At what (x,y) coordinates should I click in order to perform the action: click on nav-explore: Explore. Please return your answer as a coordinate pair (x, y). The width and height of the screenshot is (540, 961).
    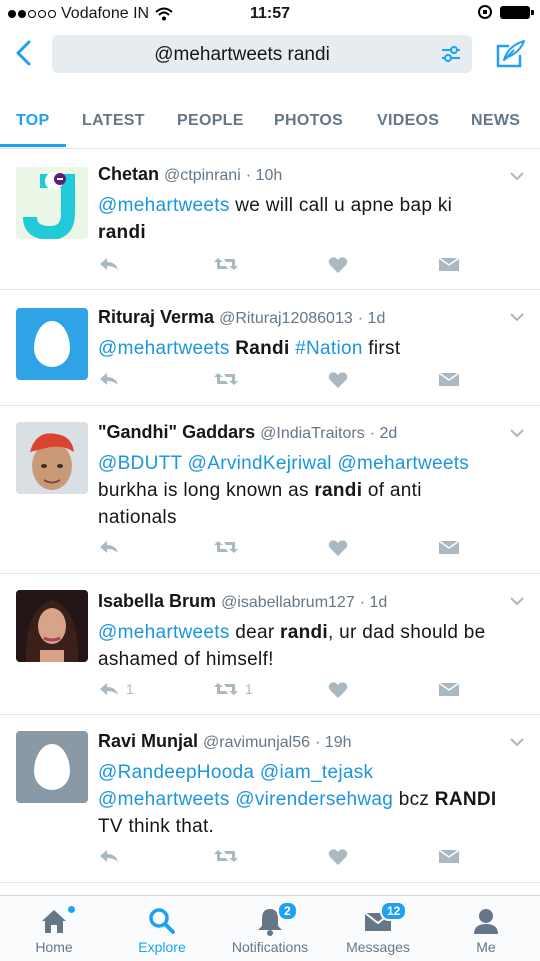
    Looking at the image, I should click on (162, 928).